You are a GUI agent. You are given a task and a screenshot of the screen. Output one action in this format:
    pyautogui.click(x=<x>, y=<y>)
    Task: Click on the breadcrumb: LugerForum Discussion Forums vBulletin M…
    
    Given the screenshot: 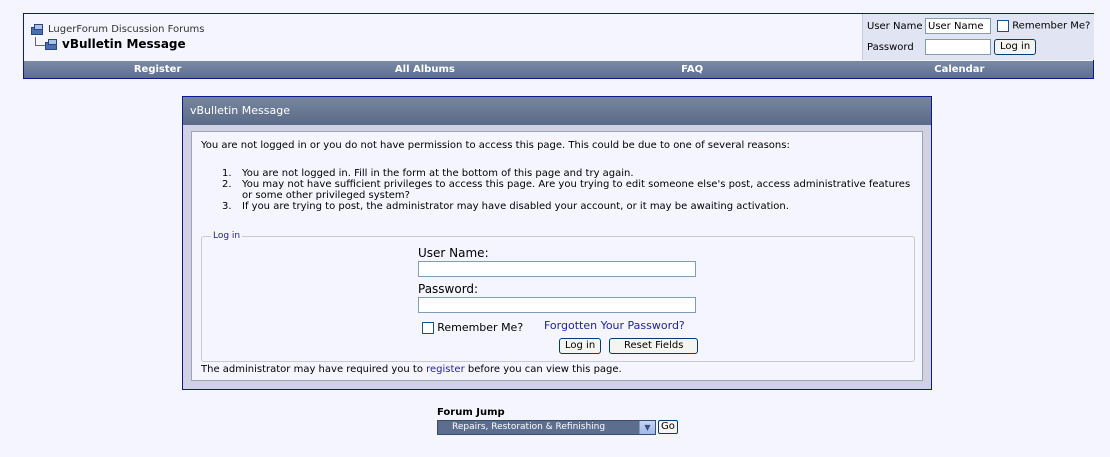 What is the action you would take?
    pyautogui.click(x=118, y=37)
    